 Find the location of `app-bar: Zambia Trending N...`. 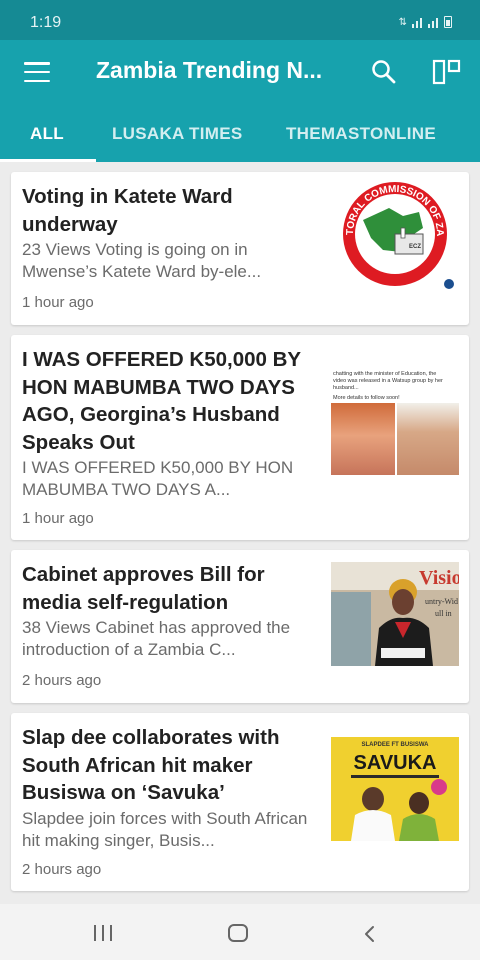

app-bar: Zambia Trending N... is located at coordinates (240, 72).